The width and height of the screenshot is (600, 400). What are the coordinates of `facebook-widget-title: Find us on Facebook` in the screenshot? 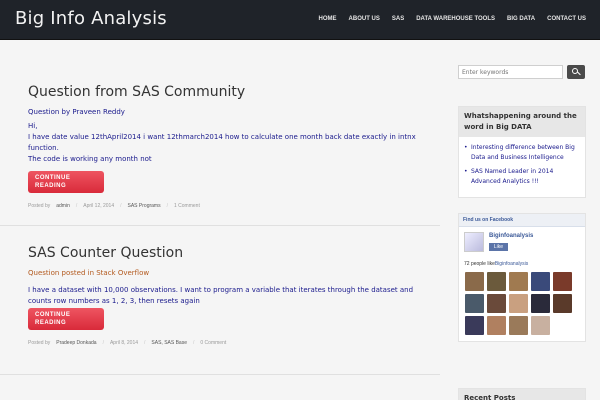 It's located at (522, 220).